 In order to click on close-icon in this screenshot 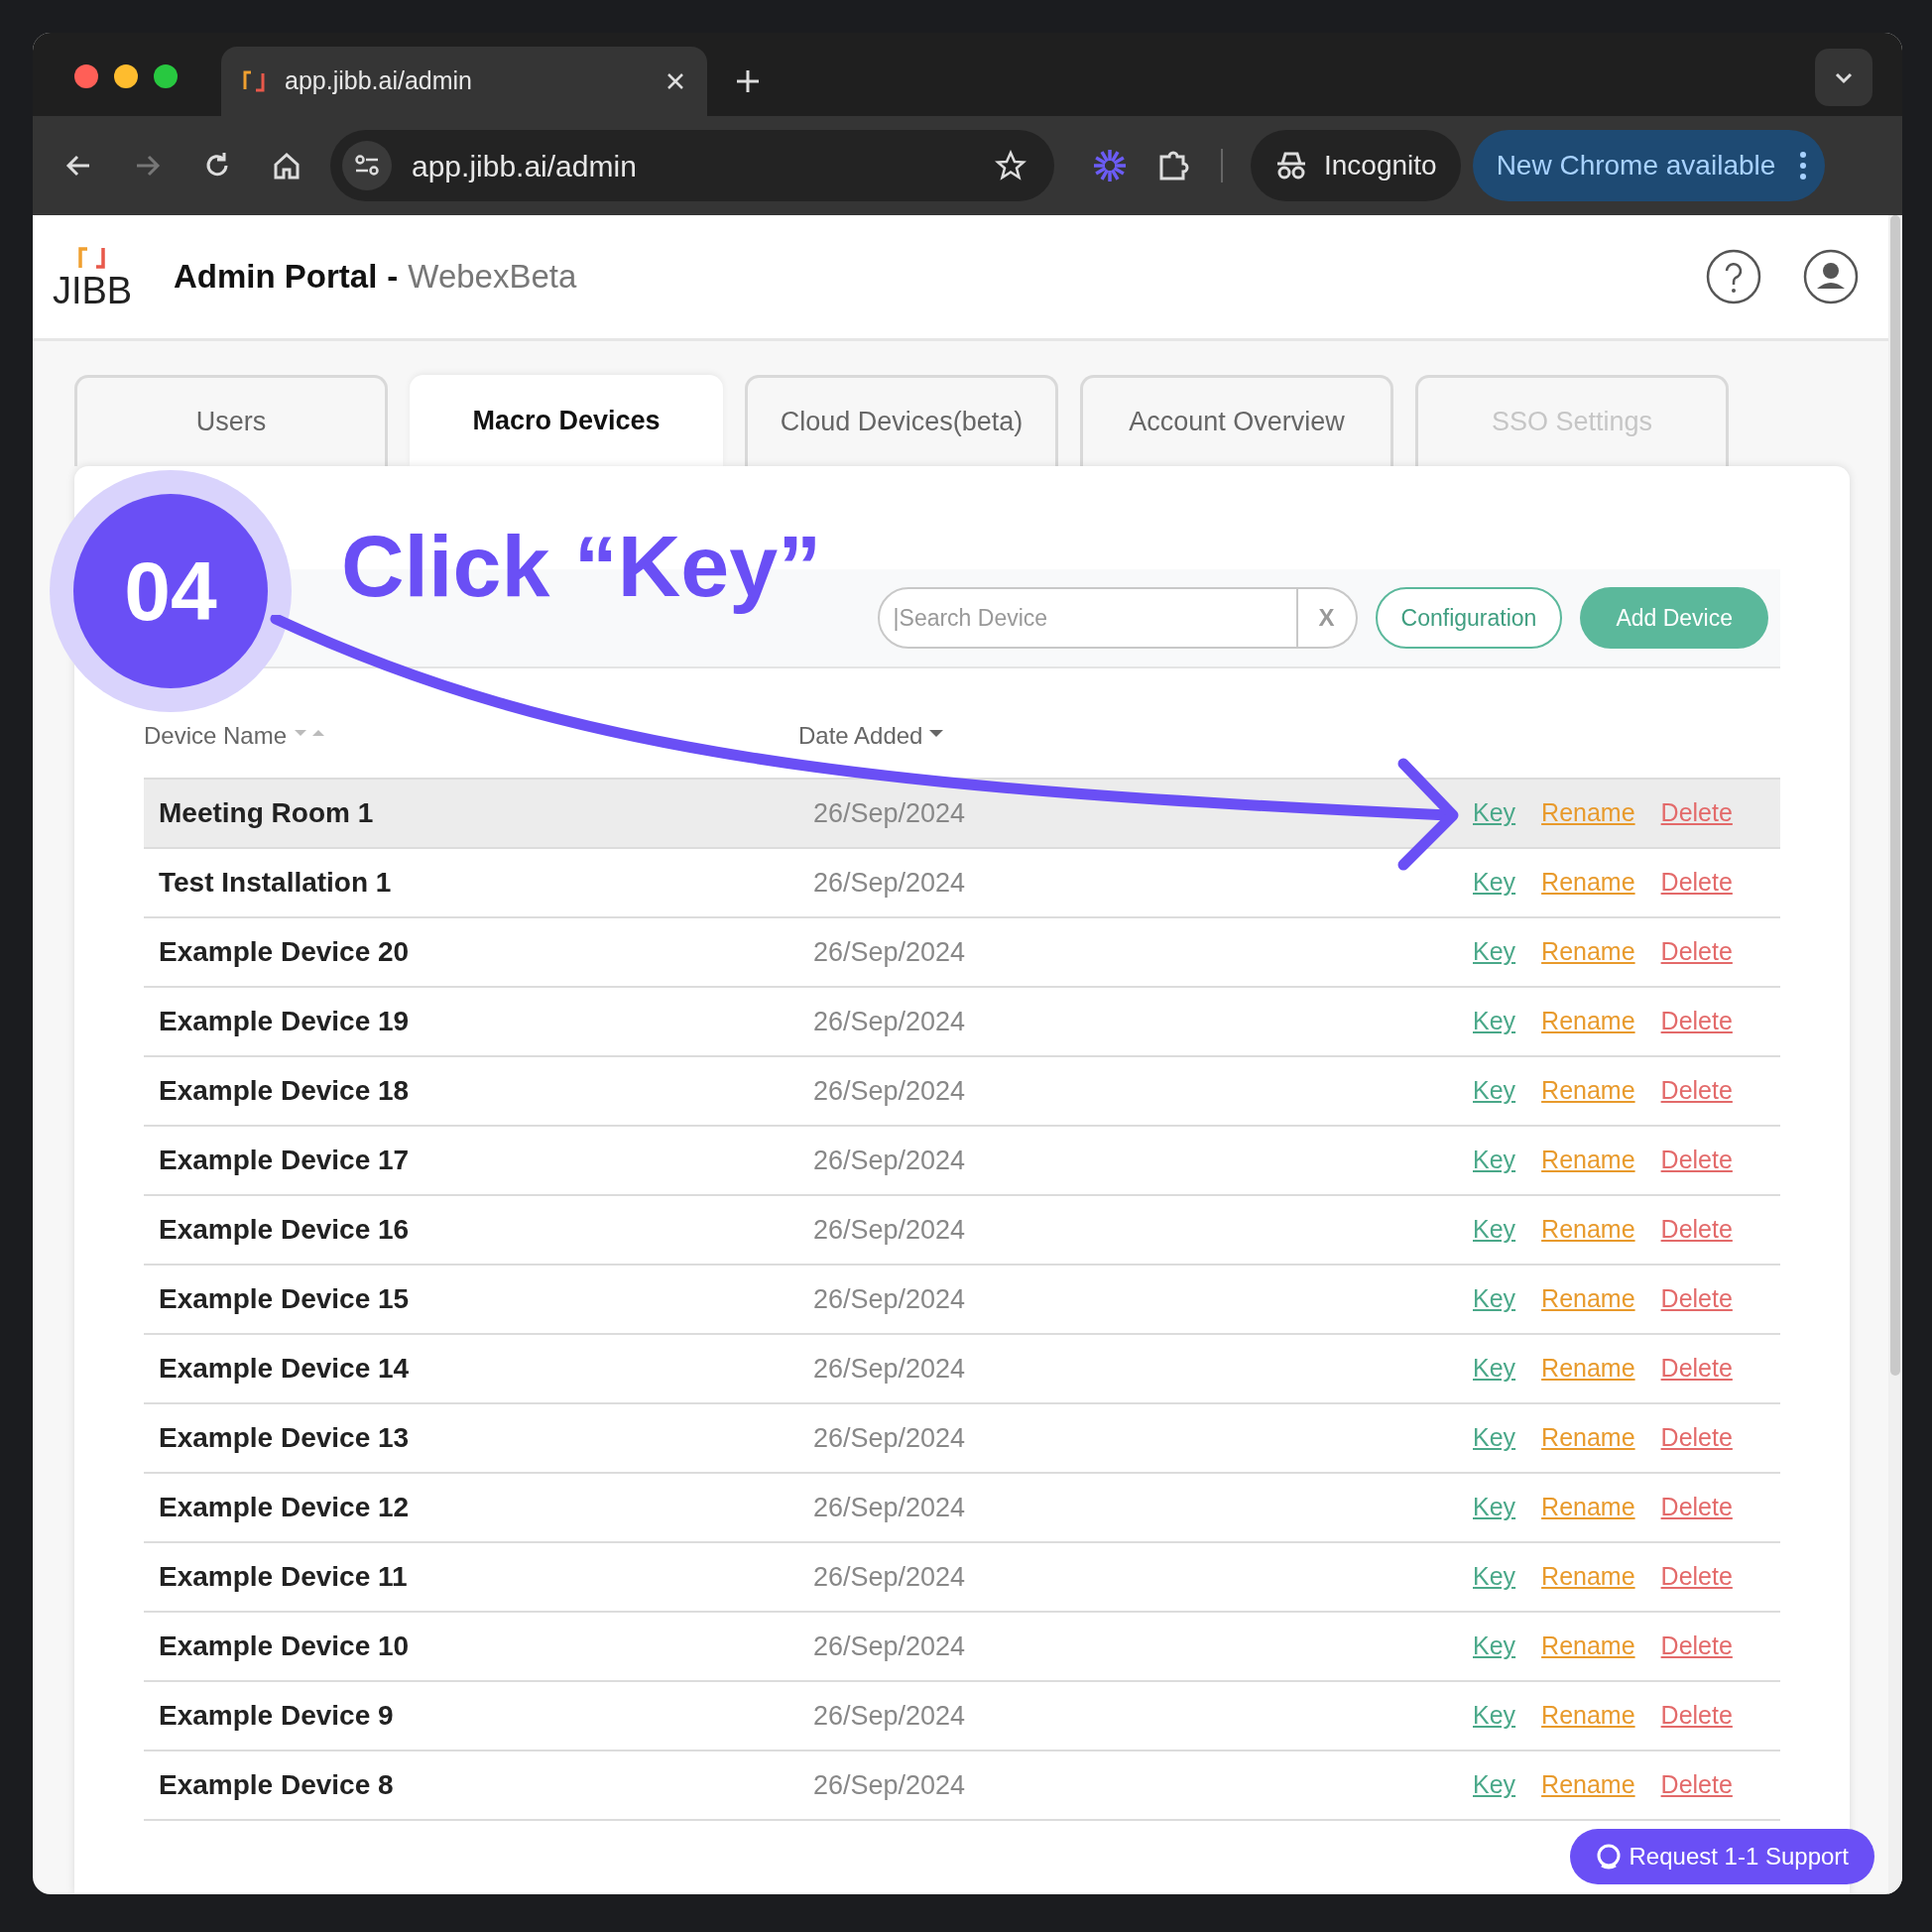, I will do `click(675, 81)`.